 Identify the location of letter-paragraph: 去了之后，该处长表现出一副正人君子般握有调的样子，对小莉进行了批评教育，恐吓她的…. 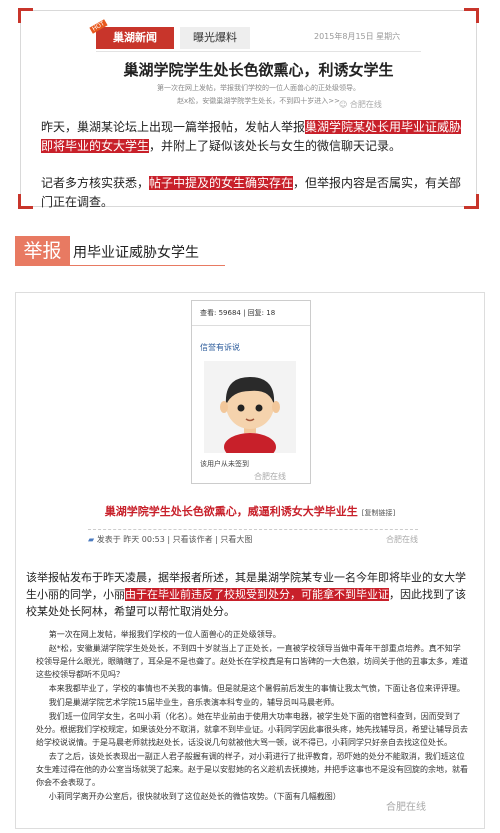
(252, 769).